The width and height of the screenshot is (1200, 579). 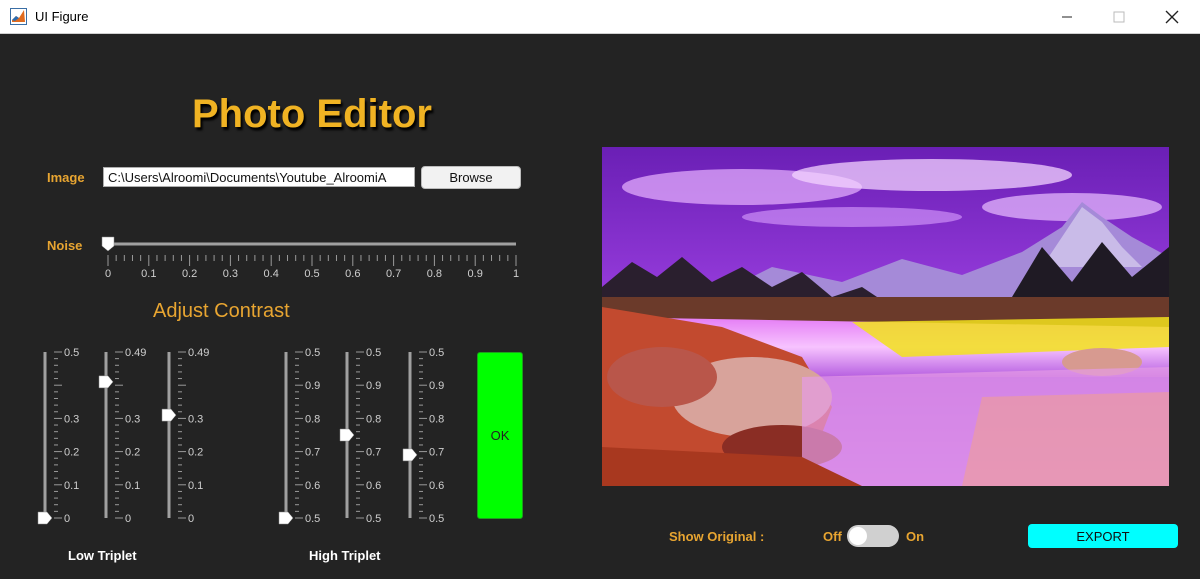 What do you see at coordinates (58, 436) in the screenshot?
I see `contrast-slider: 0.5 0.3 0.2 0.1 0` at bounding box center [58, 436].